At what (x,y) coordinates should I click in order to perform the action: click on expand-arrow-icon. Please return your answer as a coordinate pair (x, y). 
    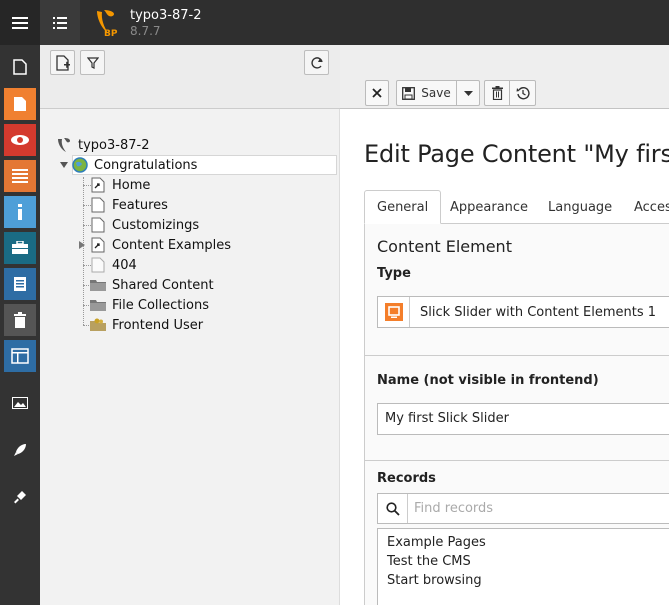
    Looking at the image, I should click on (83, 245).